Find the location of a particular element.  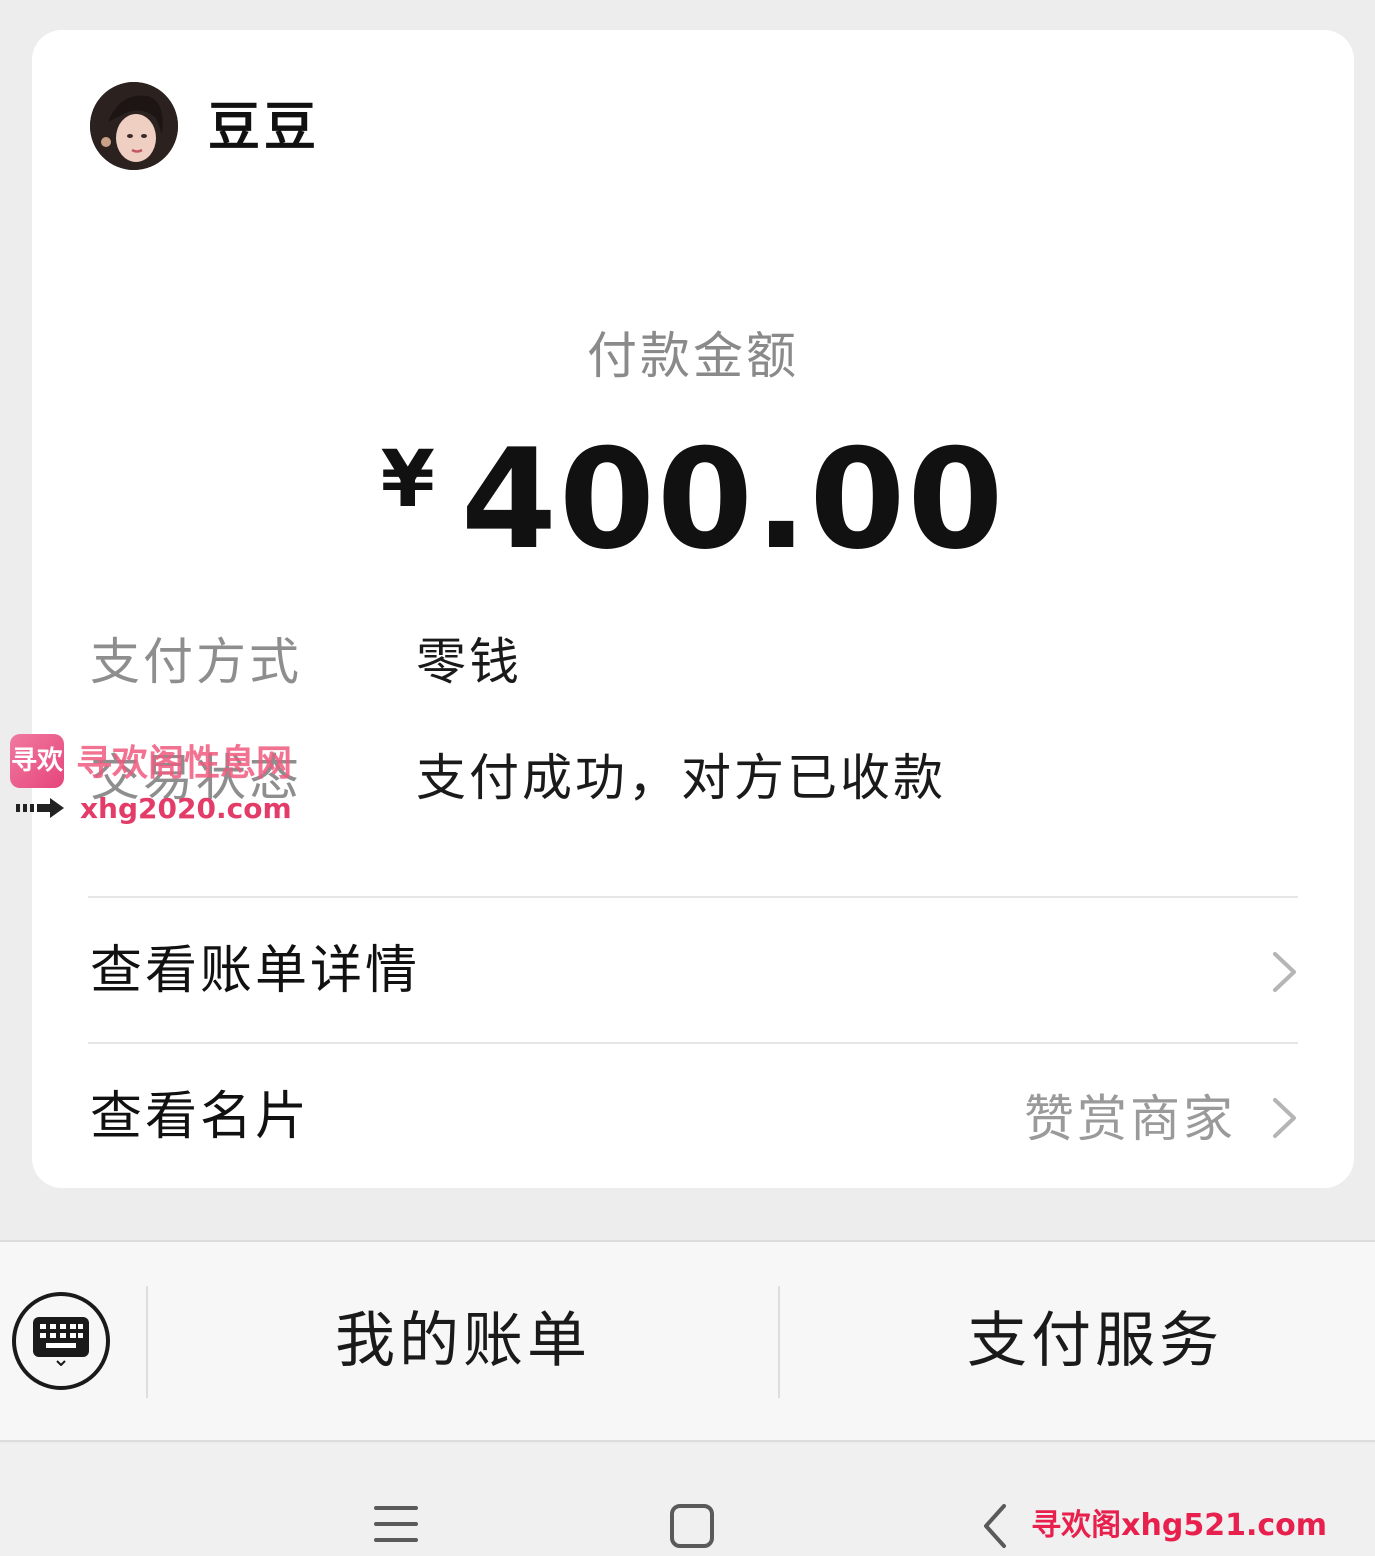

amount-label: 付款金额 is located at coordinates (693, 356).